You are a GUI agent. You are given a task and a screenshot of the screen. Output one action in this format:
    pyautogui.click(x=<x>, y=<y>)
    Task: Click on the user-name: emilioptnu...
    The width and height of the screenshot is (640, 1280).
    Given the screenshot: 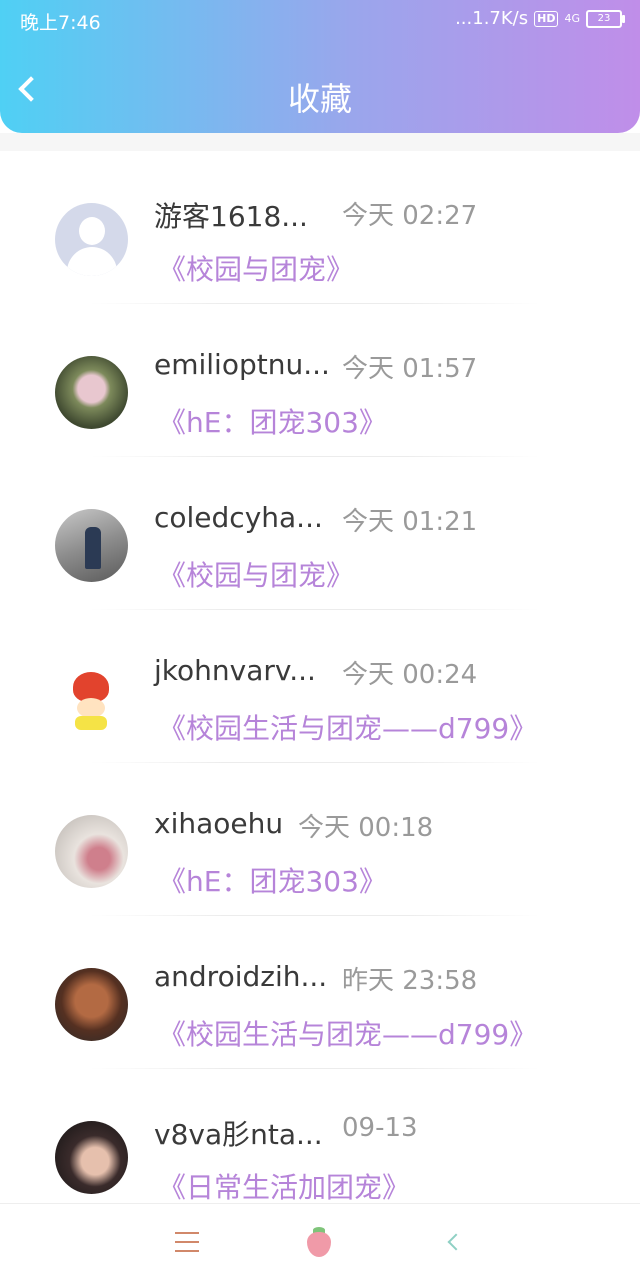 What is the action you would take?
    pyautogui.click(x=242, y=364)
    